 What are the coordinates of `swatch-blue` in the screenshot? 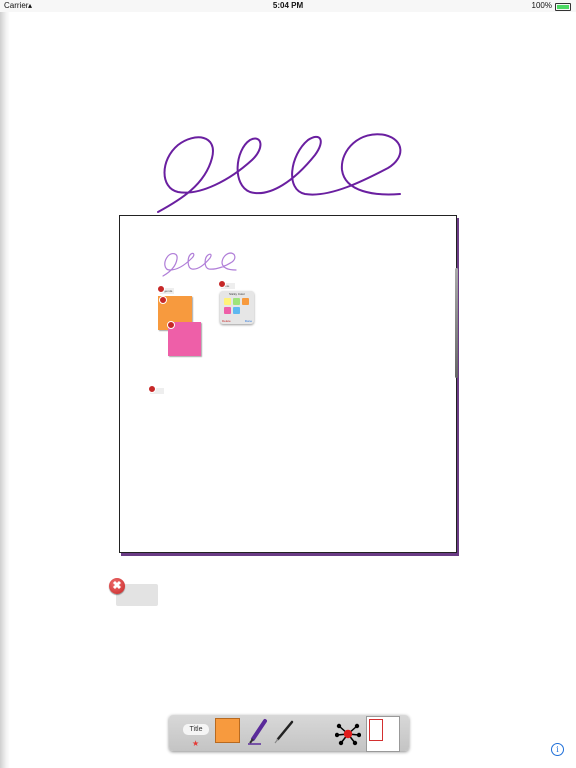 It's located at (236, 310).